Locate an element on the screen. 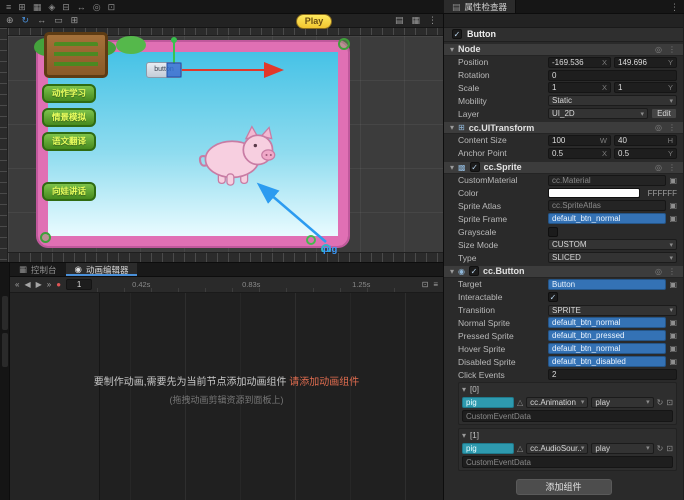  timeline-settings-icon: ⊡ is located at coordinates (425, 284).